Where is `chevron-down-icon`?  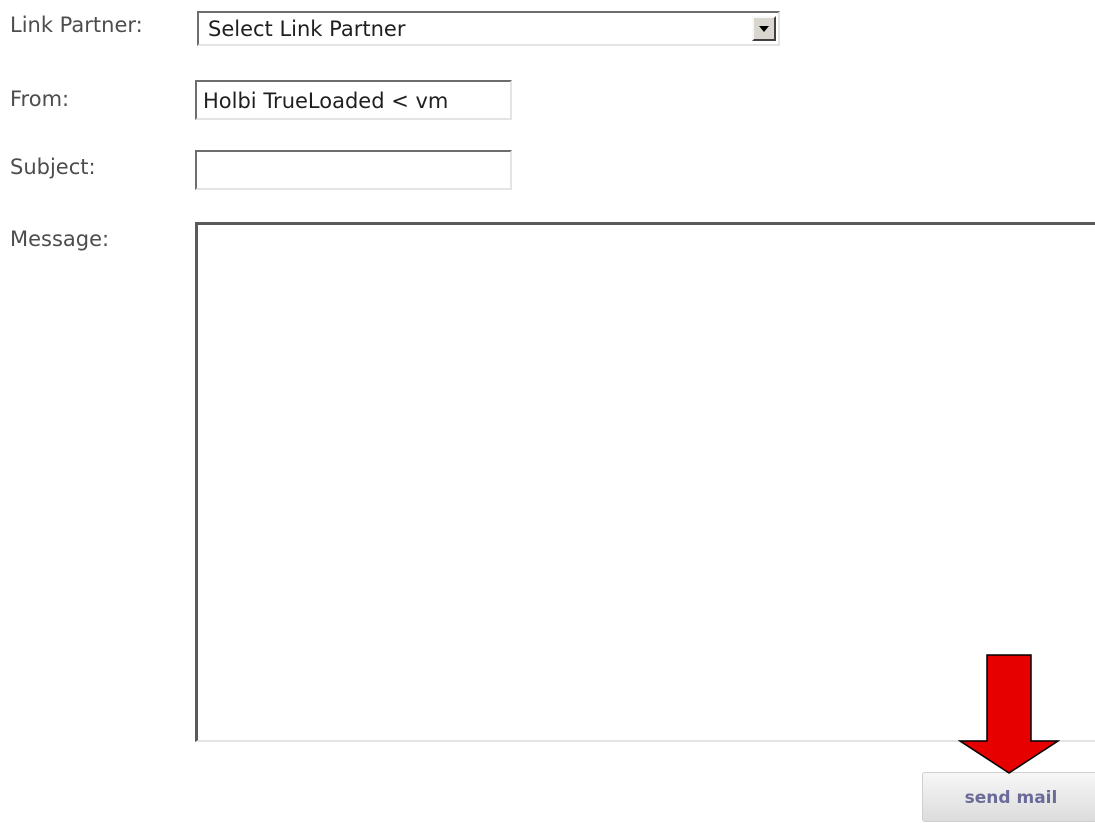 chevron-down-icon is located at coordinates (764, 28).